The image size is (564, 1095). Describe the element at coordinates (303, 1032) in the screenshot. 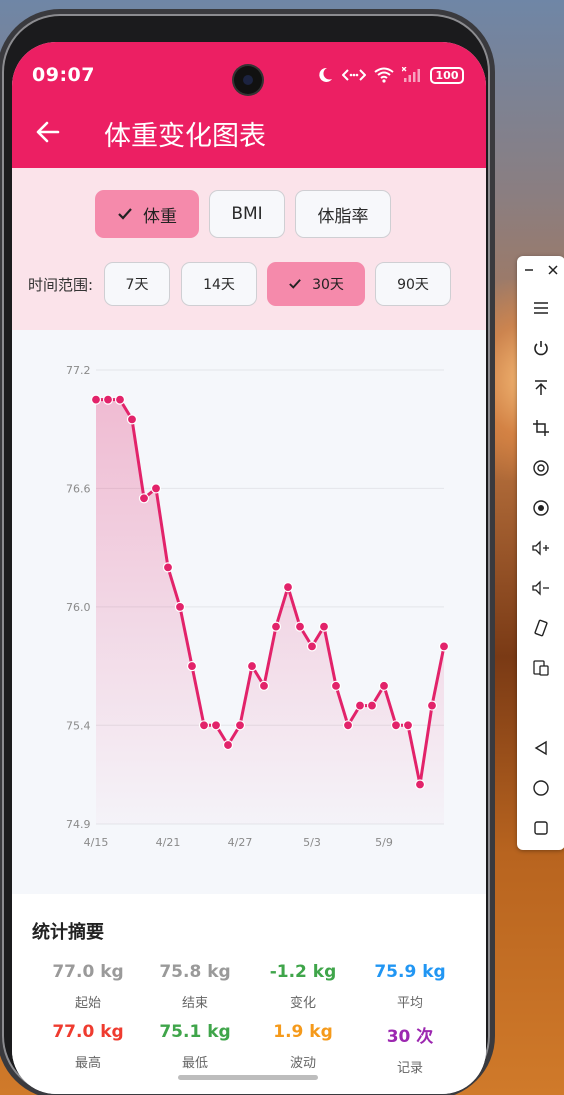

I see `stat-fluctuation-value: 1.9 kg` at that location.